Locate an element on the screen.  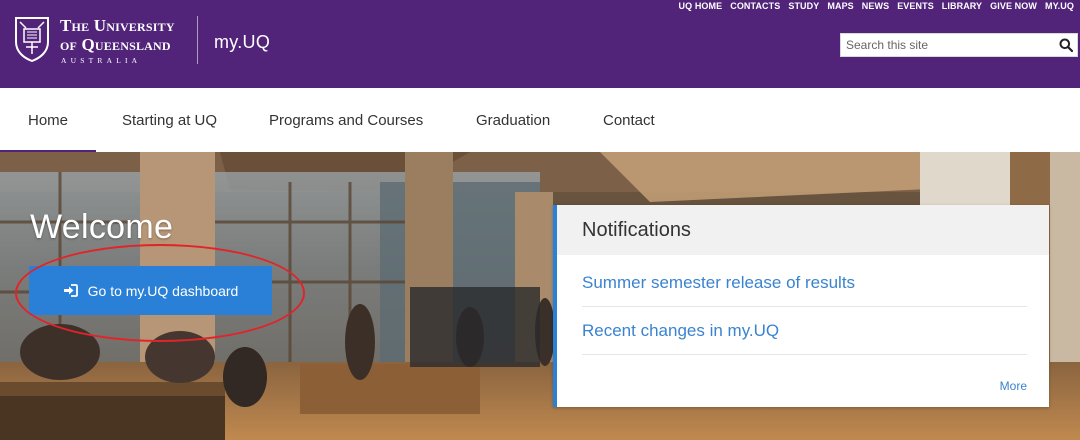
nav-item-home: Home is located at coordinates (48, 120).